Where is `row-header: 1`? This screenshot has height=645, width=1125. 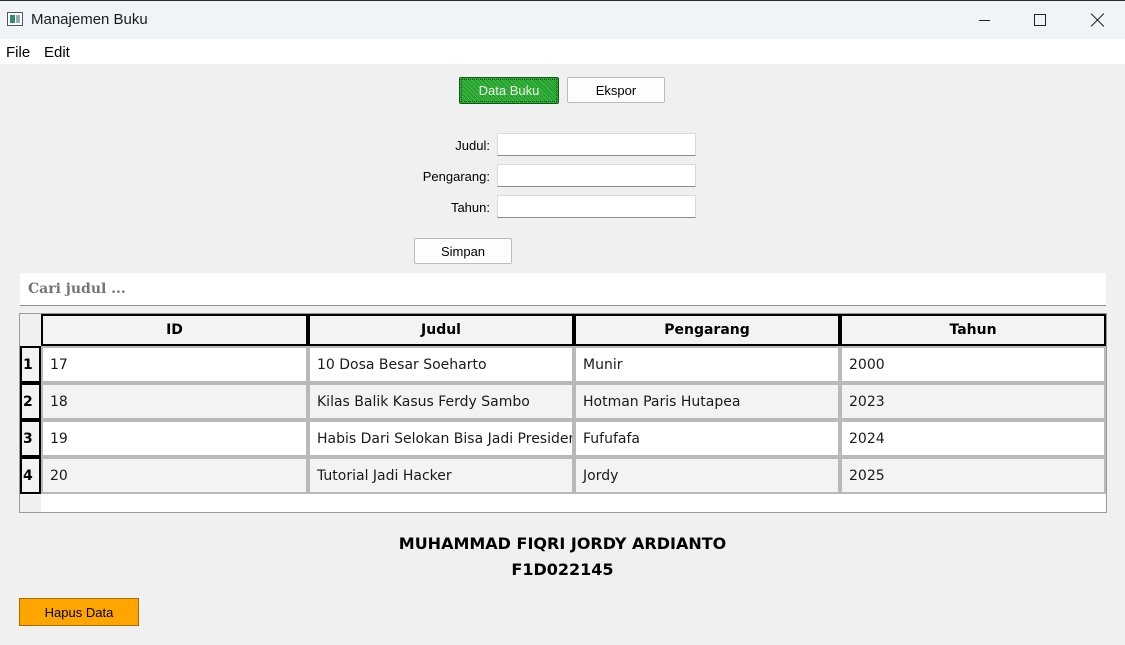 row-header: 1 is located at coordinates (30, 364).